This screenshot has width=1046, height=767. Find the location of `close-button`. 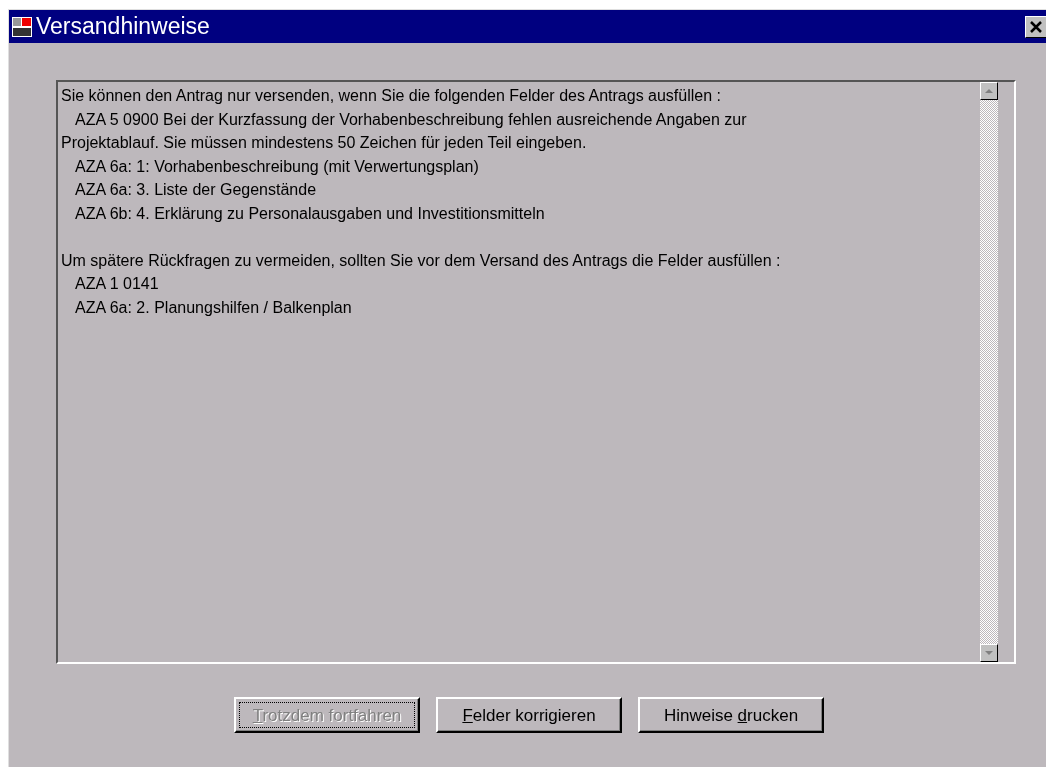

close-button is located at coordinates (1035, 26).